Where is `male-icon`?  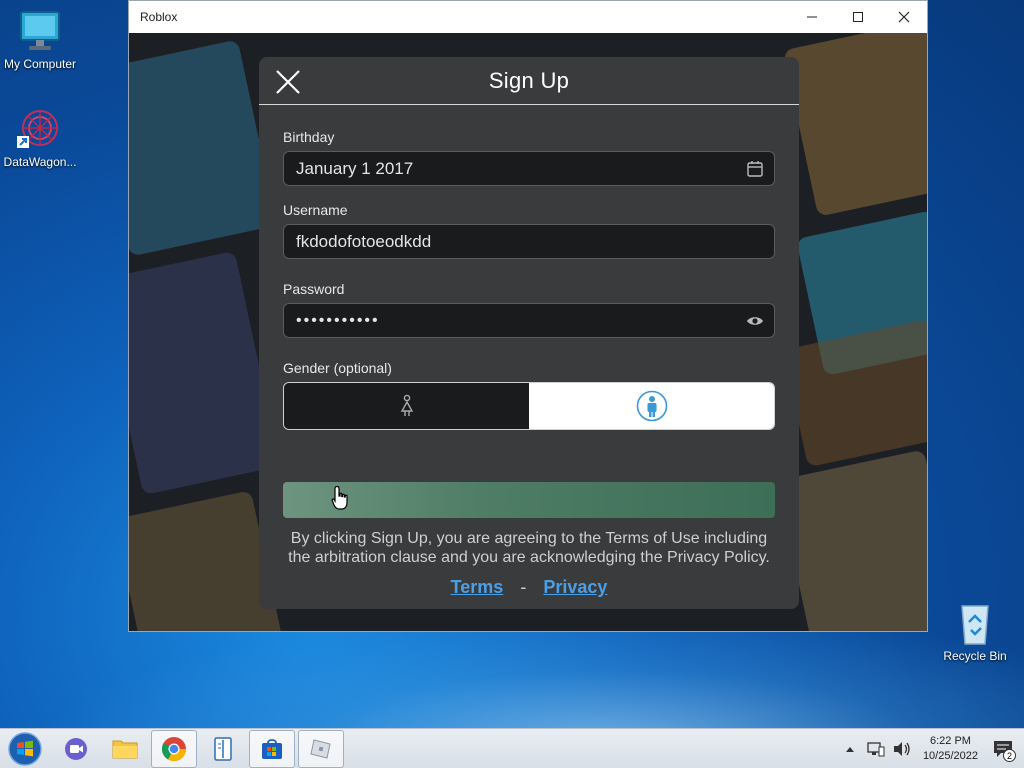 male-icon is located at coordinates (651, 406).